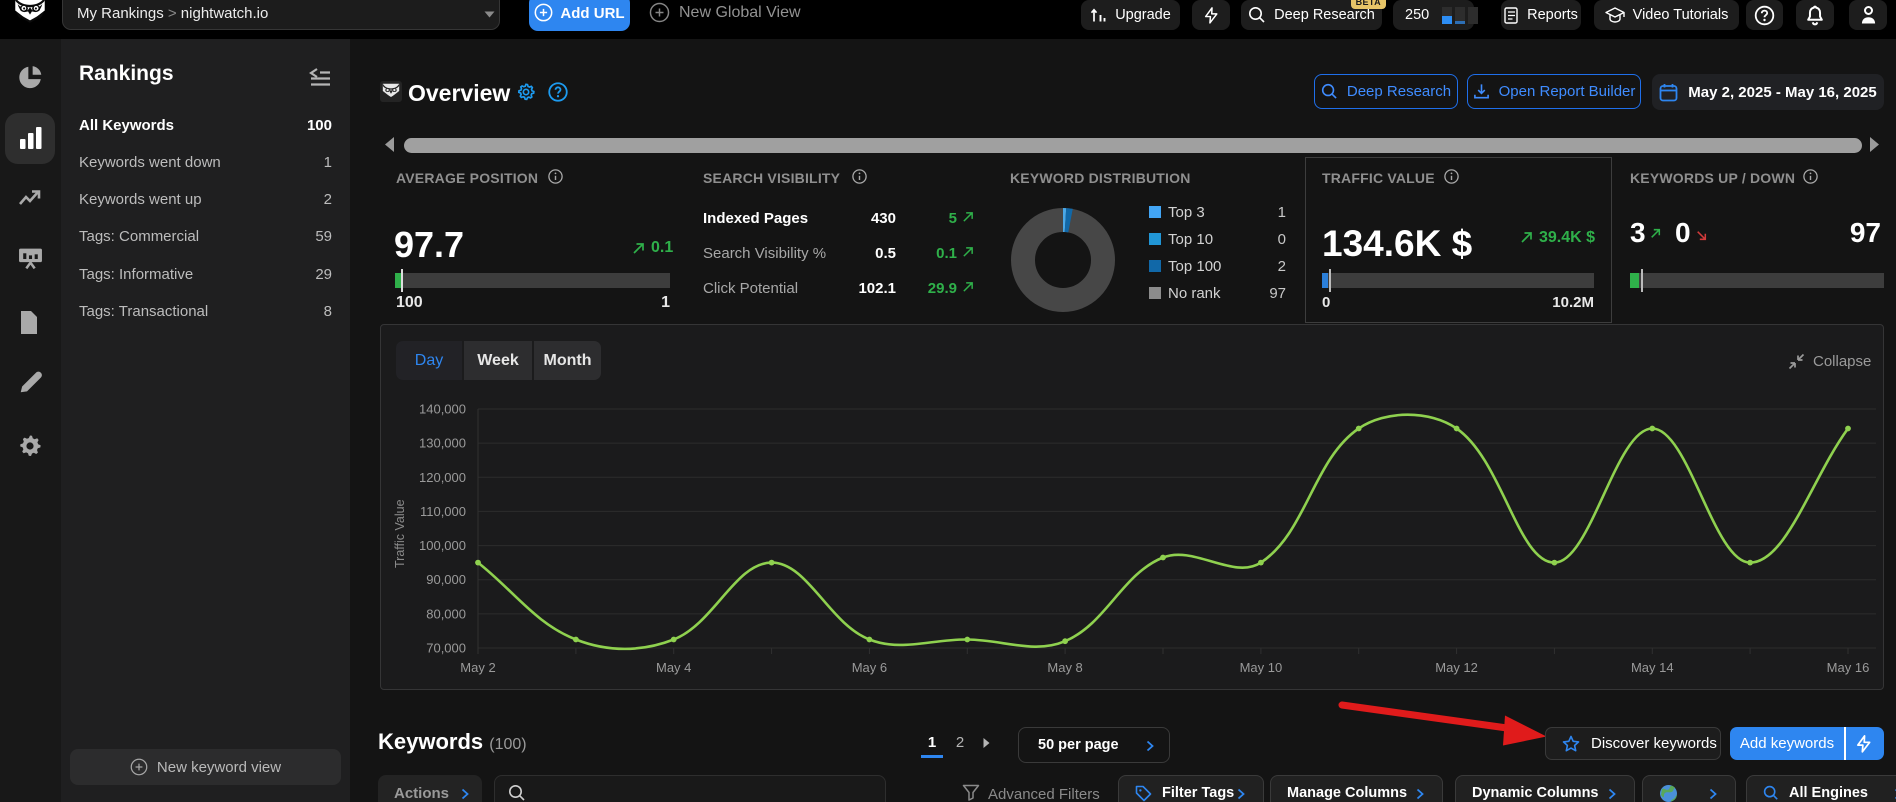 This screenshot has width=1896, height=802. What do you see at coordinates (446, 648) in the screenshot?
I see `svg-text: 70,000` at bounding box center [446, 648].